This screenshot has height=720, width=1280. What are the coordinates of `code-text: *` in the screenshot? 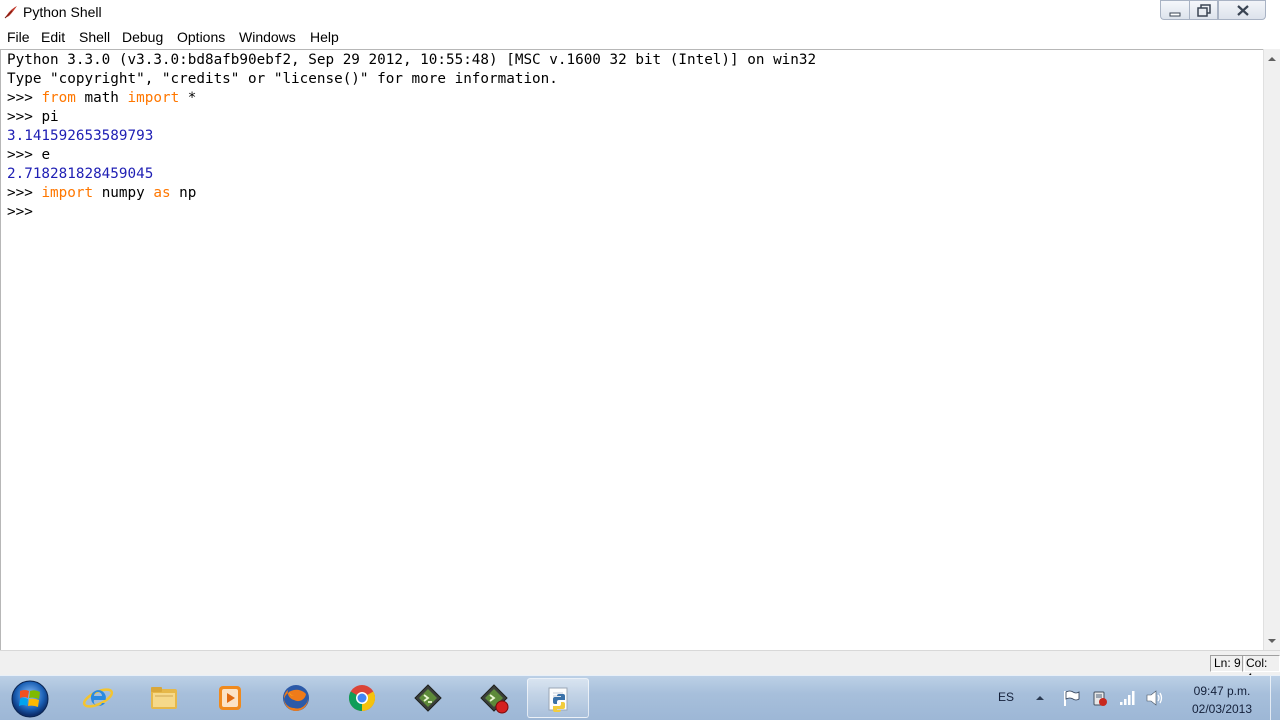 It's located at (188, 98).